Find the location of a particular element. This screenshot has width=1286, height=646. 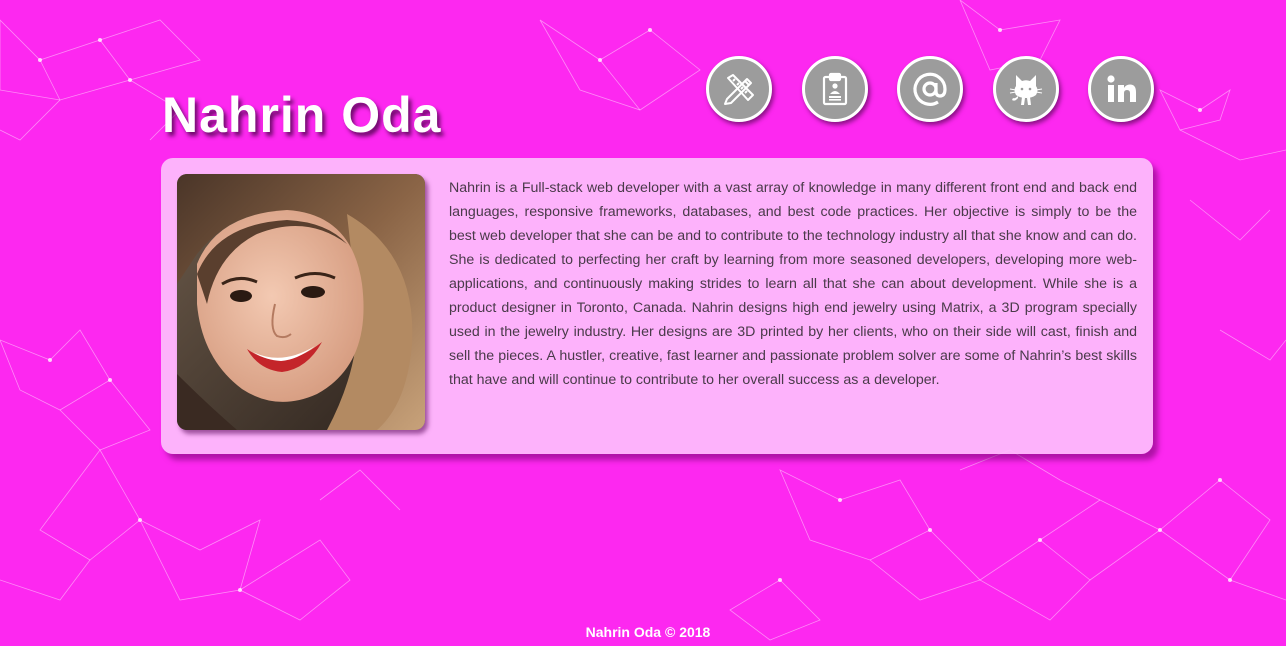

github-button is located at coordinates (1025, 89).